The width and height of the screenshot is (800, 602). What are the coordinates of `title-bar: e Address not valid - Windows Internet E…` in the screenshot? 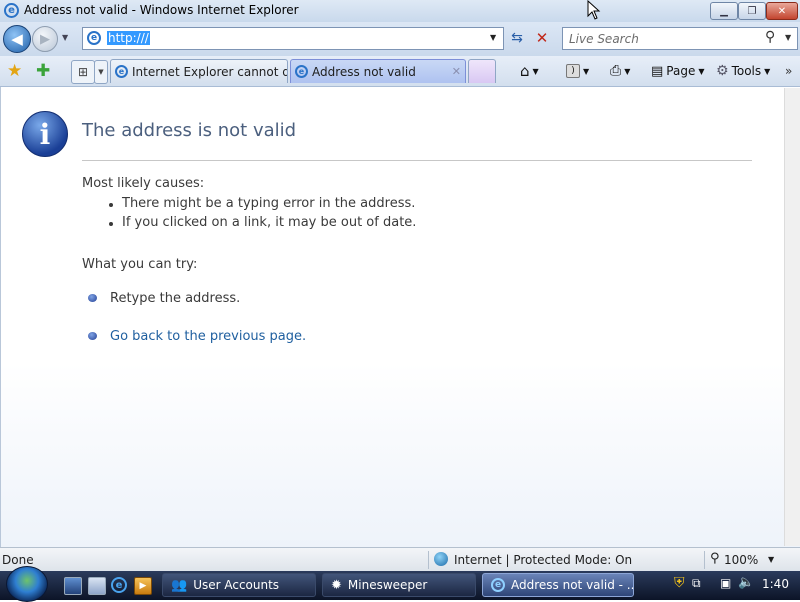 It's located at (400, 11).